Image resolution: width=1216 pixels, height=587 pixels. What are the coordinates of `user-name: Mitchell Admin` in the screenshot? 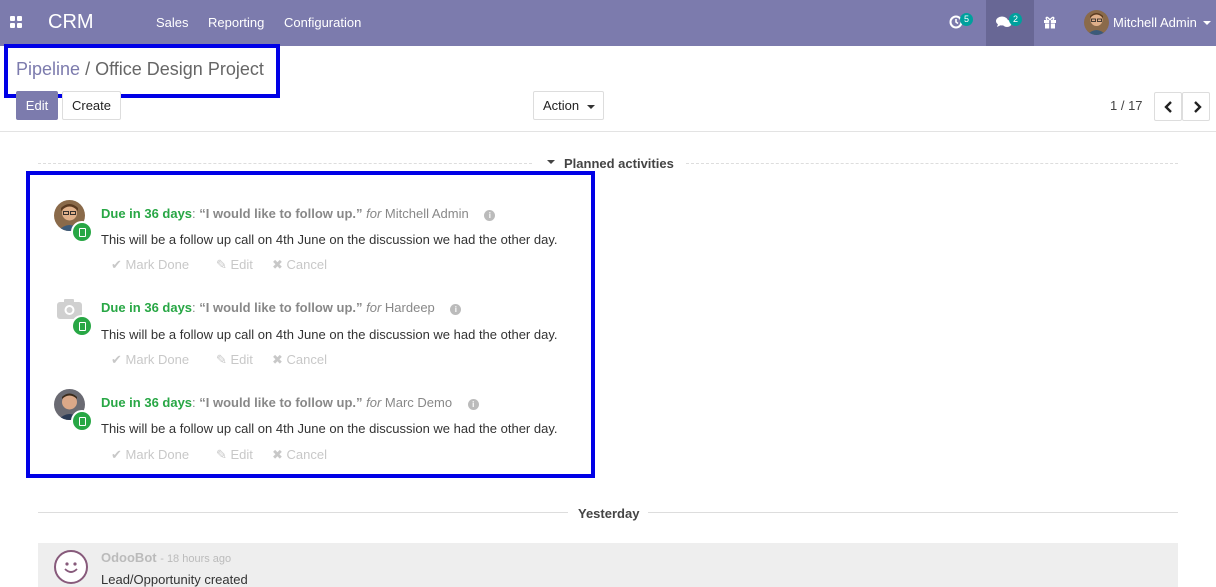 It's located at (1155, 22).